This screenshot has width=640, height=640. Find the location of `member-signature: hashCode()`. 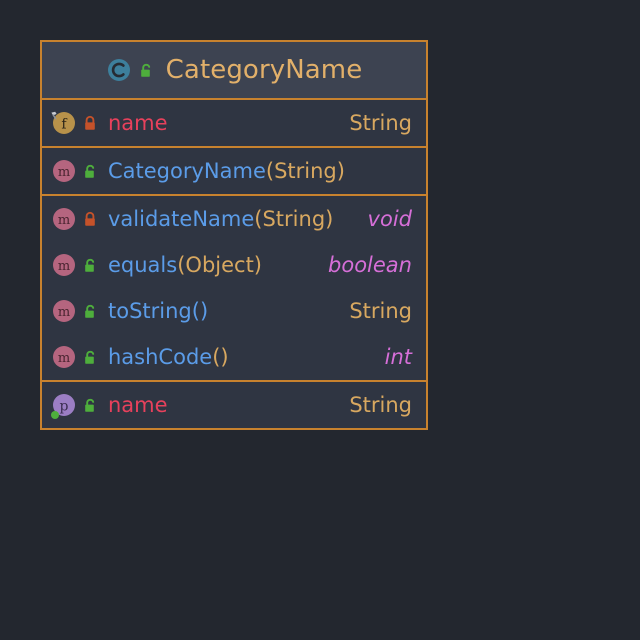

member-signature: hashCode() is located at coordinates (240, 357).